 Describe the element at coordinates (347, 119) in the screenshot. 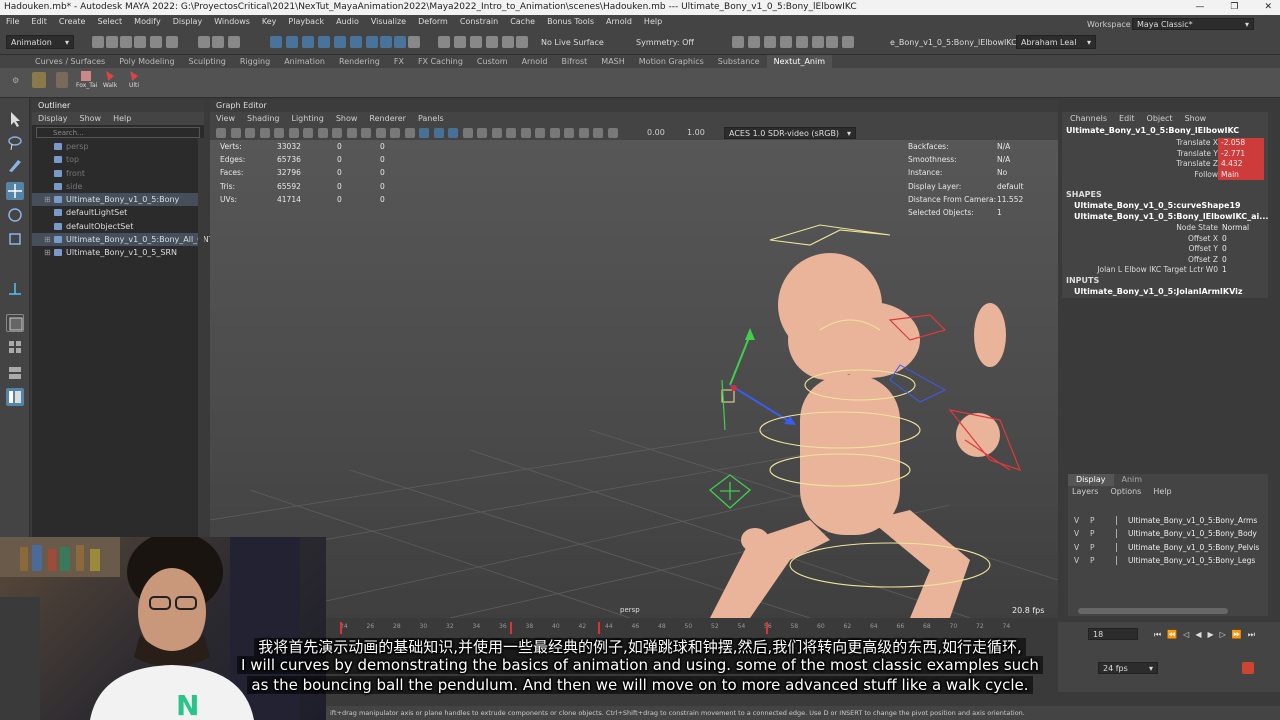

I see `viewport-menu-show: Show` at that location.